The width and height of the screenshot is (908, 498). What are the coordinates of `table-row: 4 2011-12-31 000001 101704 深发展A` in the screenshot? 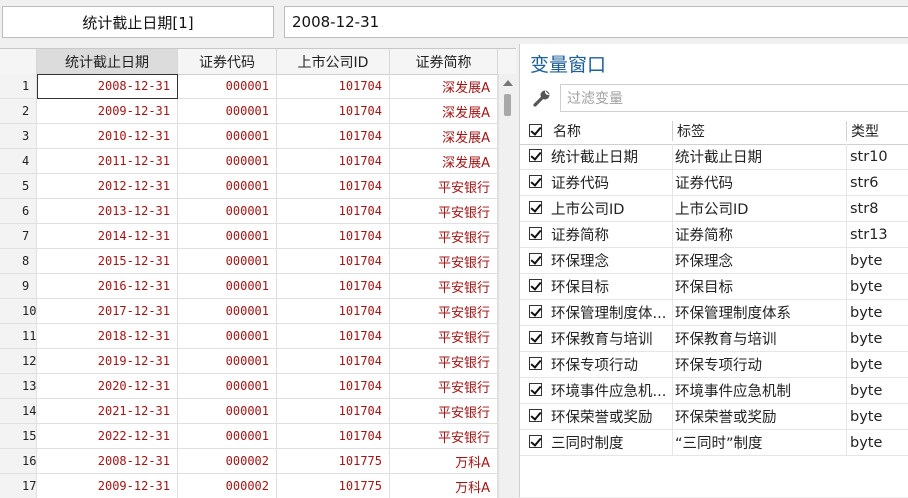 It's located at (249, 161).